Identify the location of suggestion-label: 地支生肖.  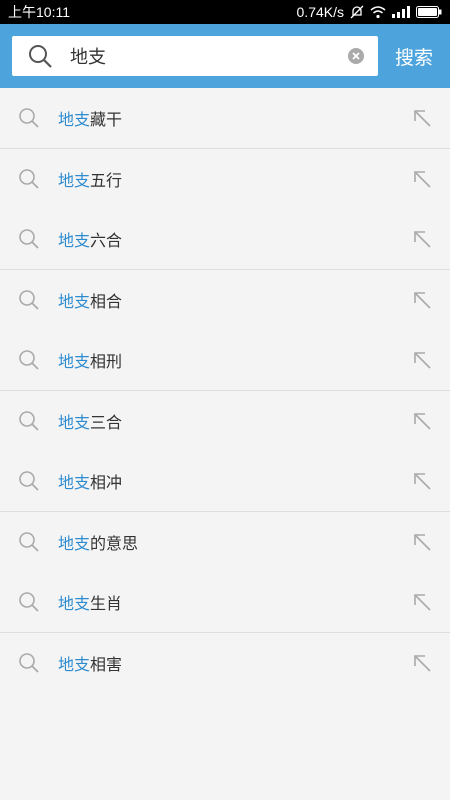
(226, 602).